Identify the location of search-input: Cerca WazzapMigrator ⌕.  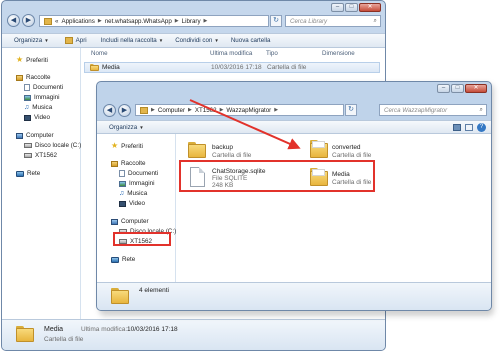
(433, 110).